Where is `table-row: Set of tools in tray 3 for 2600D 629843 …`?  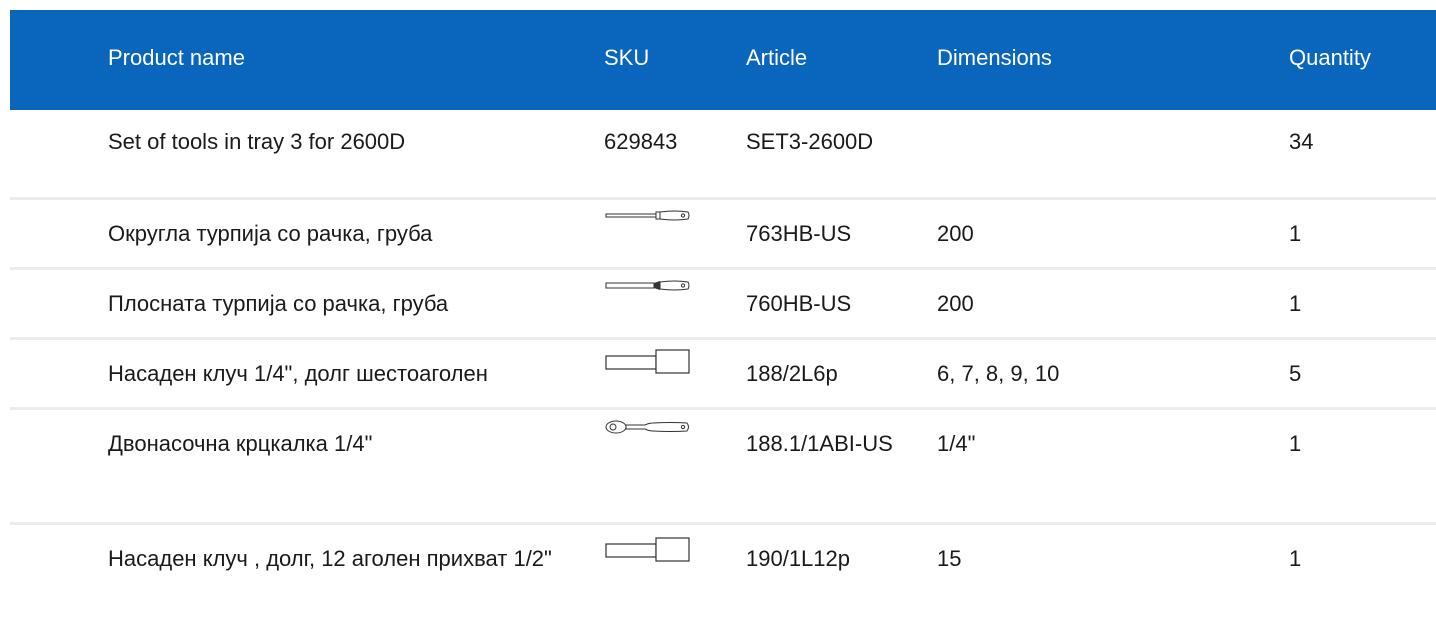 table-row: Set of tools in tray 3 for 2600D 629843 … is located at coordinates (723, 153).